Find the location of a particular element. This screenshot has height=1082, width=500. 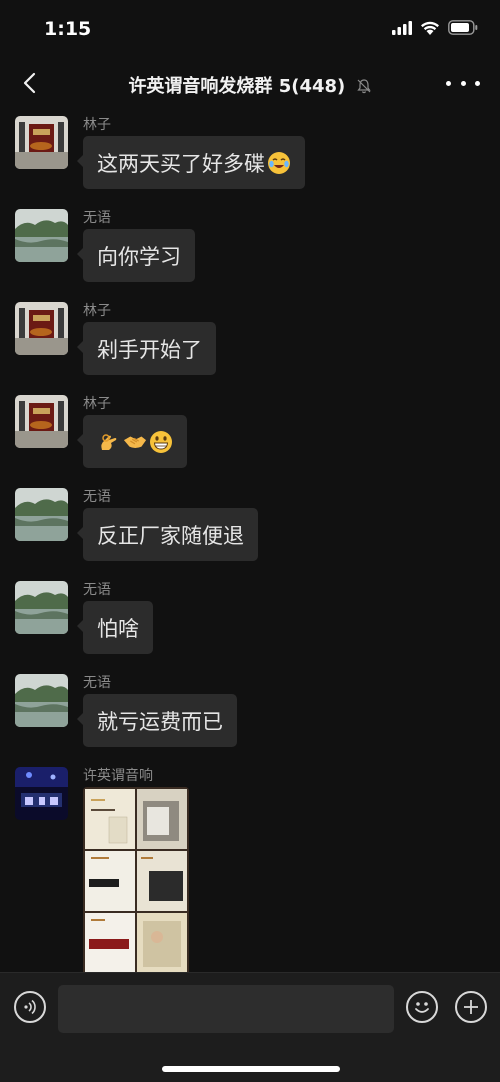

message-bubble is located at coordinates (132, 441).